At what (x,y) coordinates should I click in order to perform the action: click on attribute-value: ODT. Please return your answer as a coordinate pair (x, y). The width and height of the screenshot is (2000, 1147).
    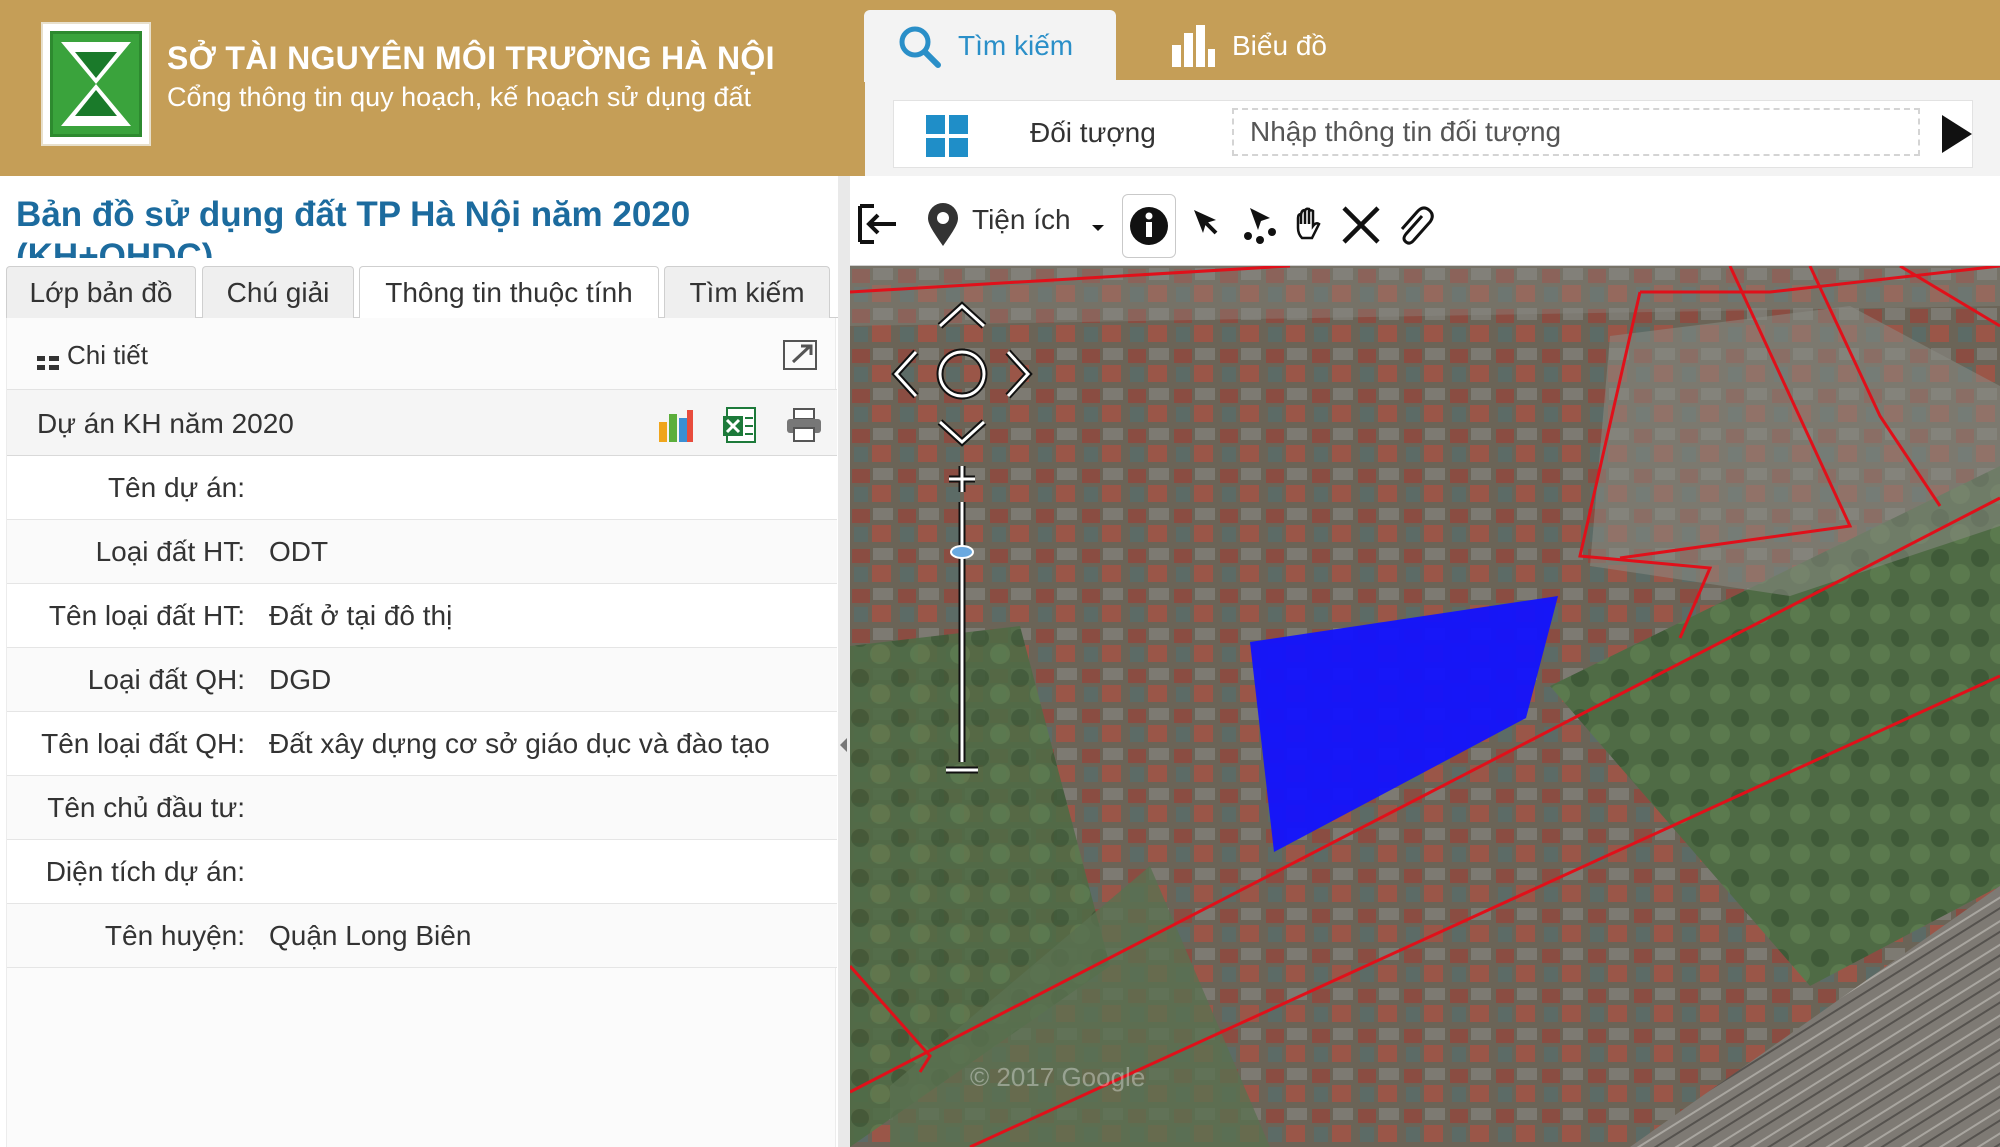
    Looking at the image, I should click on (299, 551).